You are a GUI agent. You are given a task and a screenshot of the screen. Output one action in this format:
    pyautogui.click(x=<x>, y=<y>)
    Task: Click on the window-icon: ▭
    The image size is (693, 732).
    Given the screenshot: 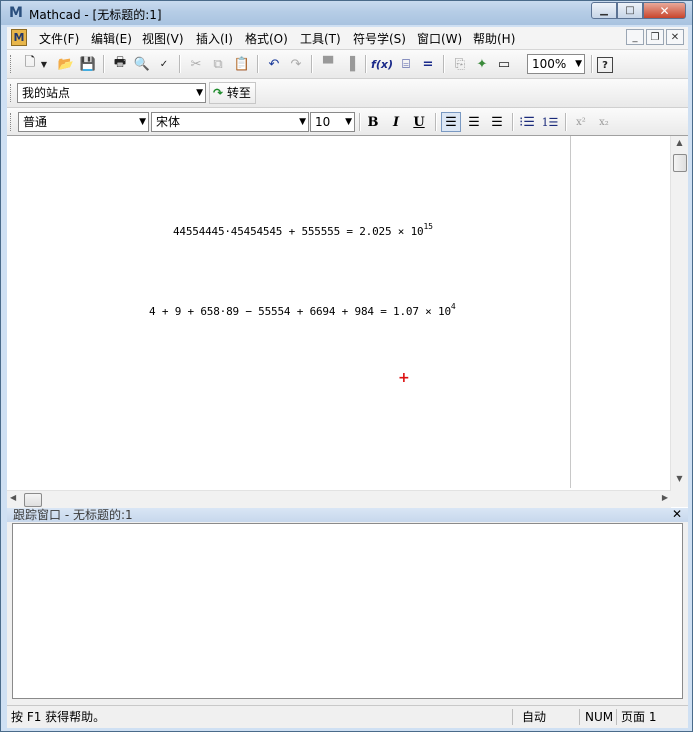 What is the action you would take?
    pyautogui.click(x=504, y=64)
    